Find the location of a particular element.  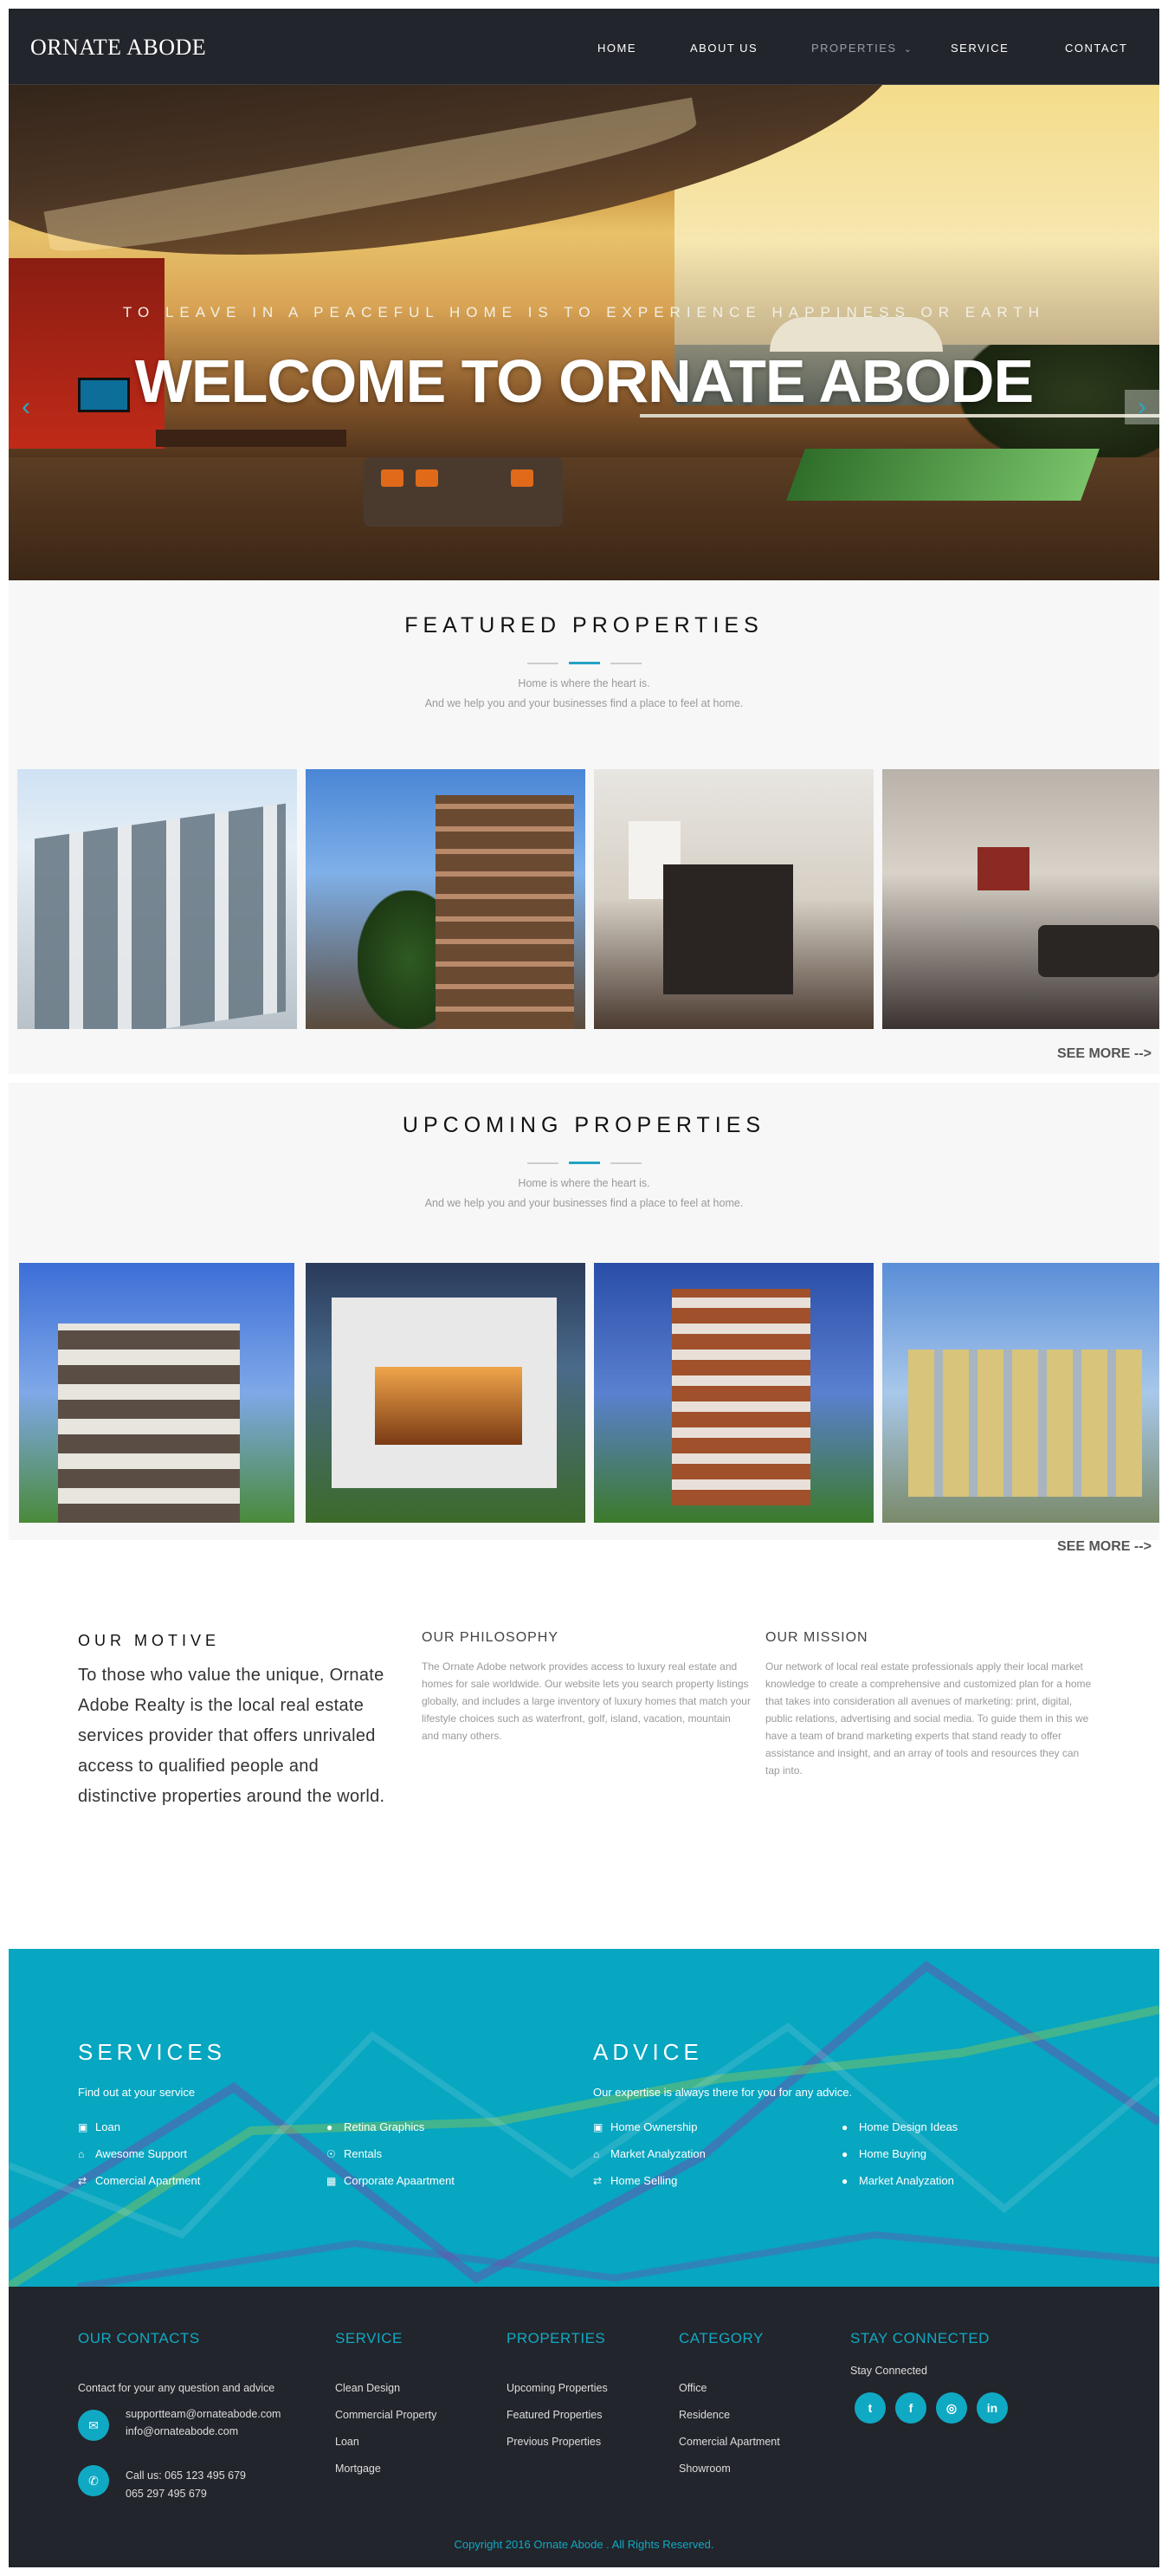

footer-service-title: SERVICE is located at coordinates (369, 2338).